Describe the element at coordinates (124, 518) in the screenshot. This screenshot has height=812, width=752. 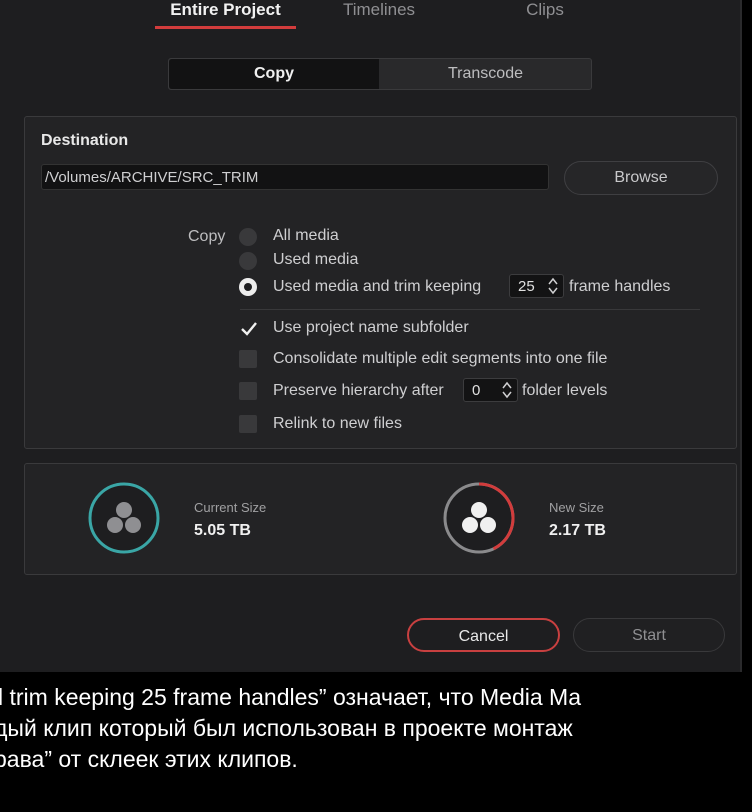
I see `current-size-gauge-icon` at that location.